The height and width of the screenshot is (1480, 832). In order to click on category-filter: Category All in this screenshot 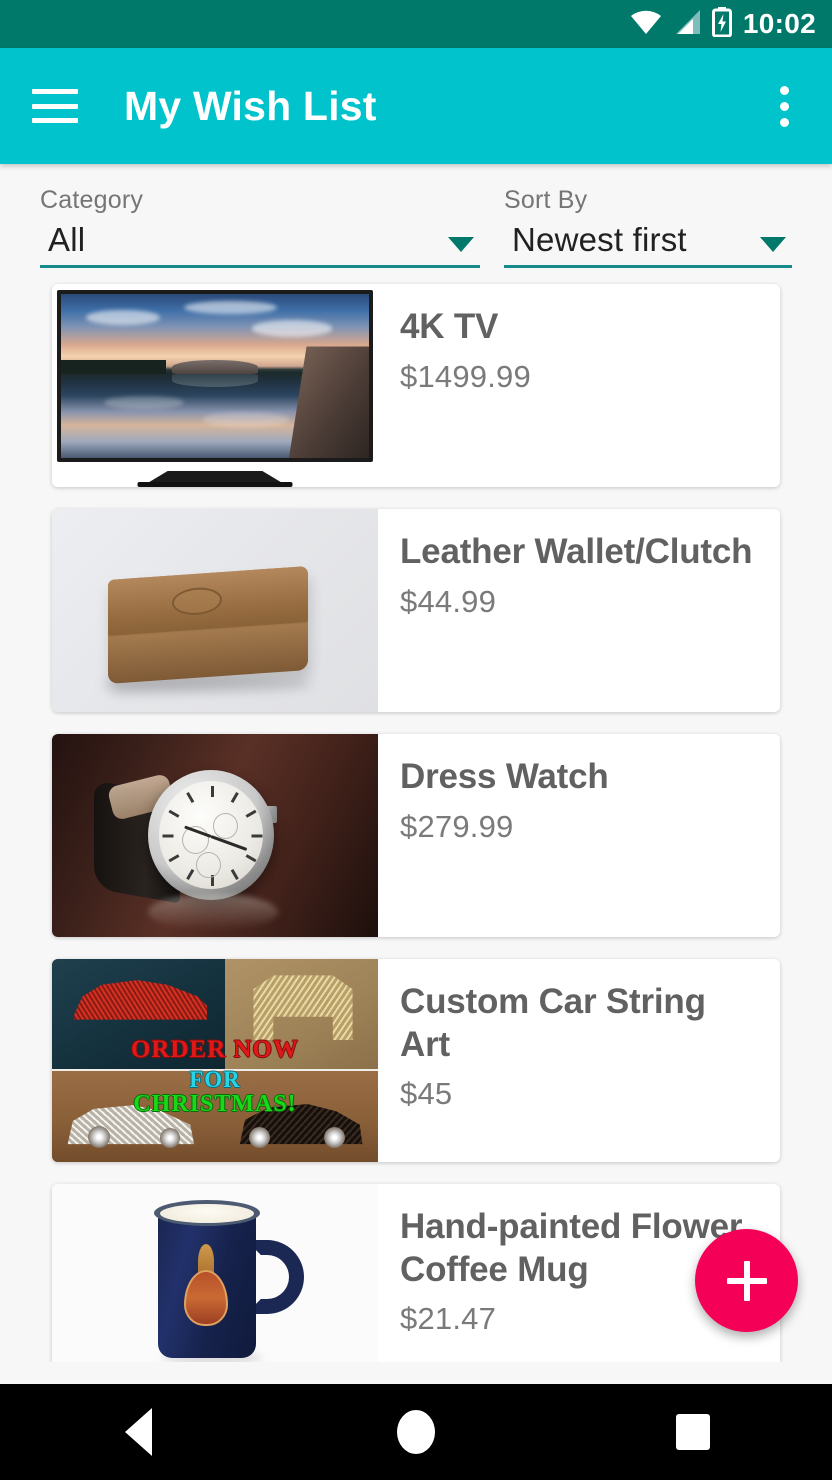, I will do `click(260, 227)`.